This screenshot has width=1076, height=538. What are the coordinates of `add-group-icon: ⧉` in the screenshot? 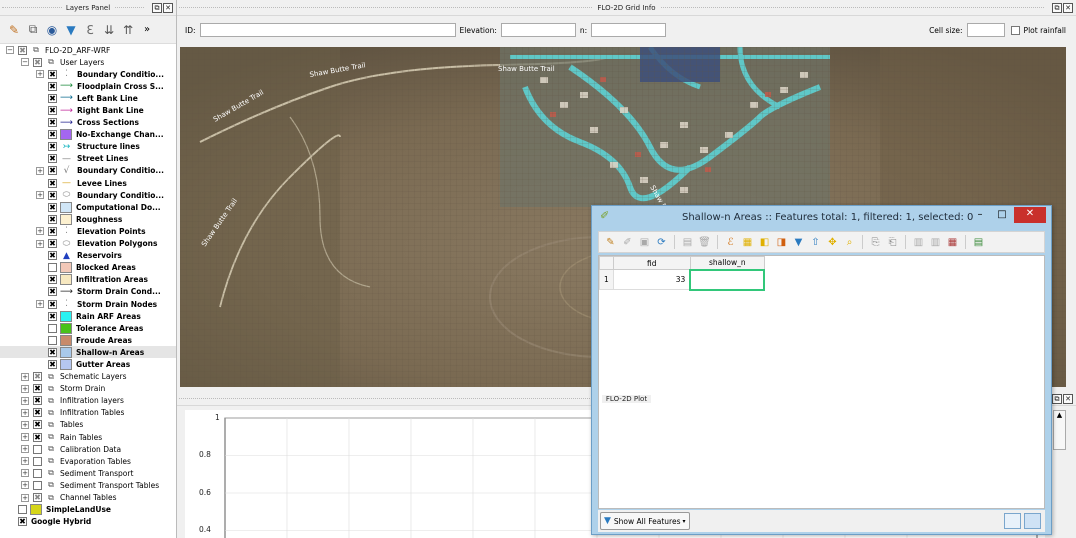 It's located at (33, 30).